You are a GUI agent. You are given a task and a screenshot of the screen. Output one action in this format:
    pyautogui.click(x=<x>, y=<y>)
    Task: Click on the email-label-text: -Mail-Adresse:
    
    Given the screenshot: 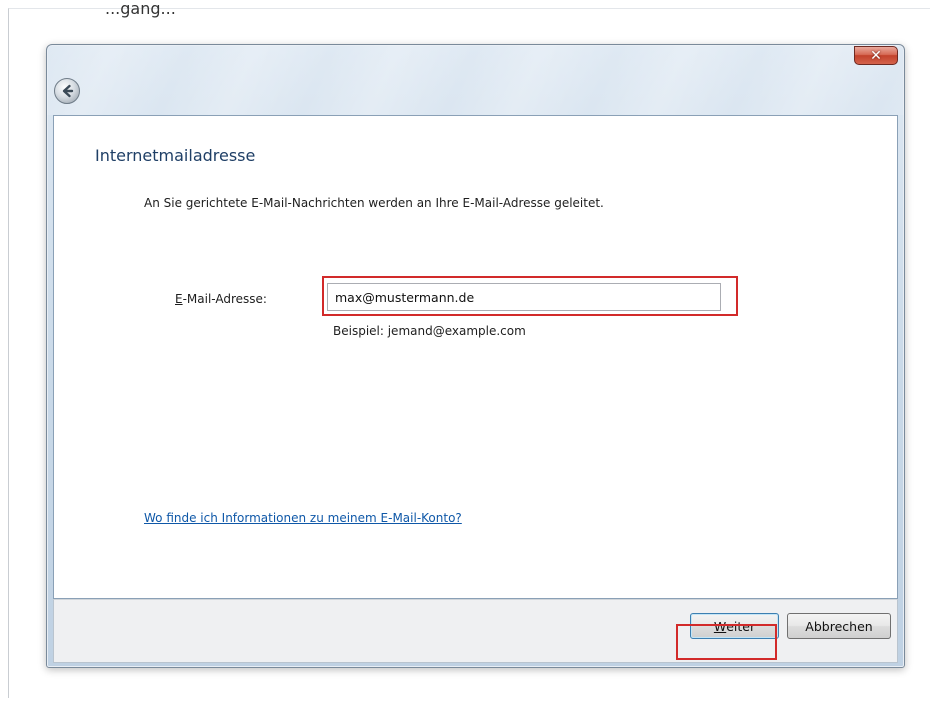 What is the action you would take?
    pyautogui.click(x=224, y=299)
    